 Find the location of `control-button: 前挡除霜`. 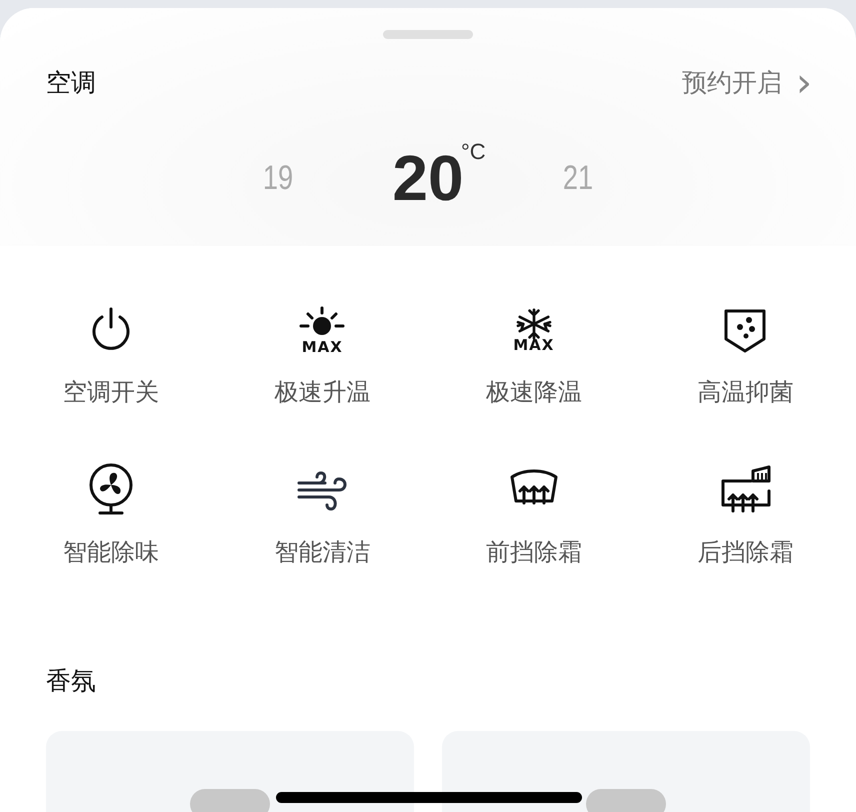

control-button: 前挡除霜 is located at coordinates (534, 513).